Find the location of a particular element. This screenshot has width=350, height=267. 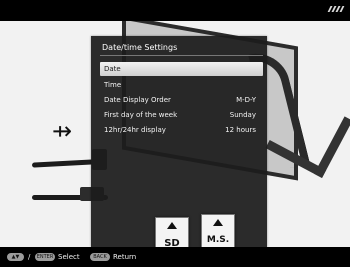

footer-help-bar: ▲▼ / ENTER Select BACK Return is located at coordinates (175, 257).